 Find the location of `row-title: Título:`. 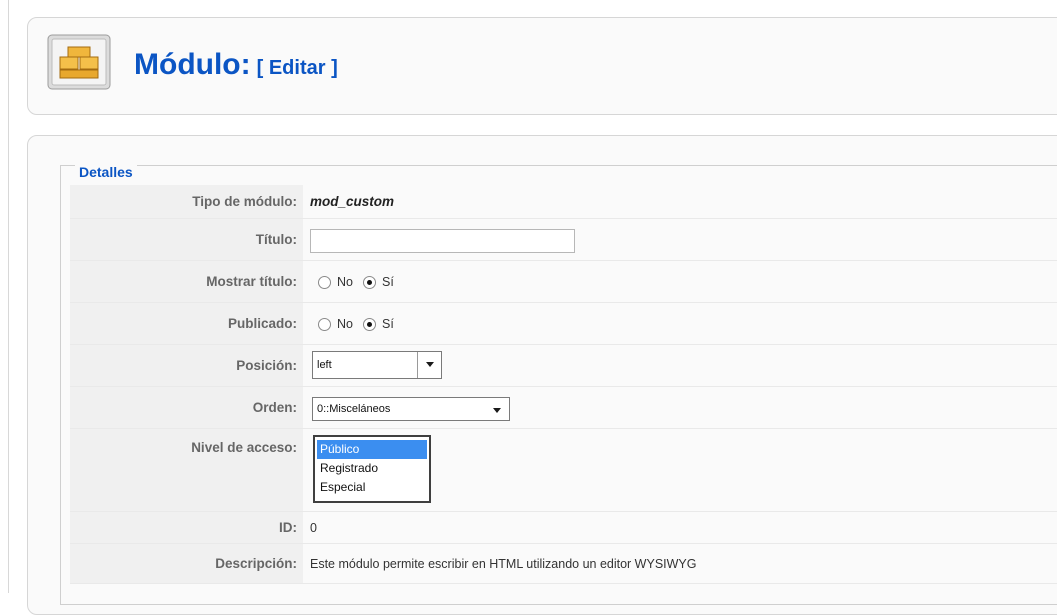

row-title: Título: is located at coordinates (563, 240).